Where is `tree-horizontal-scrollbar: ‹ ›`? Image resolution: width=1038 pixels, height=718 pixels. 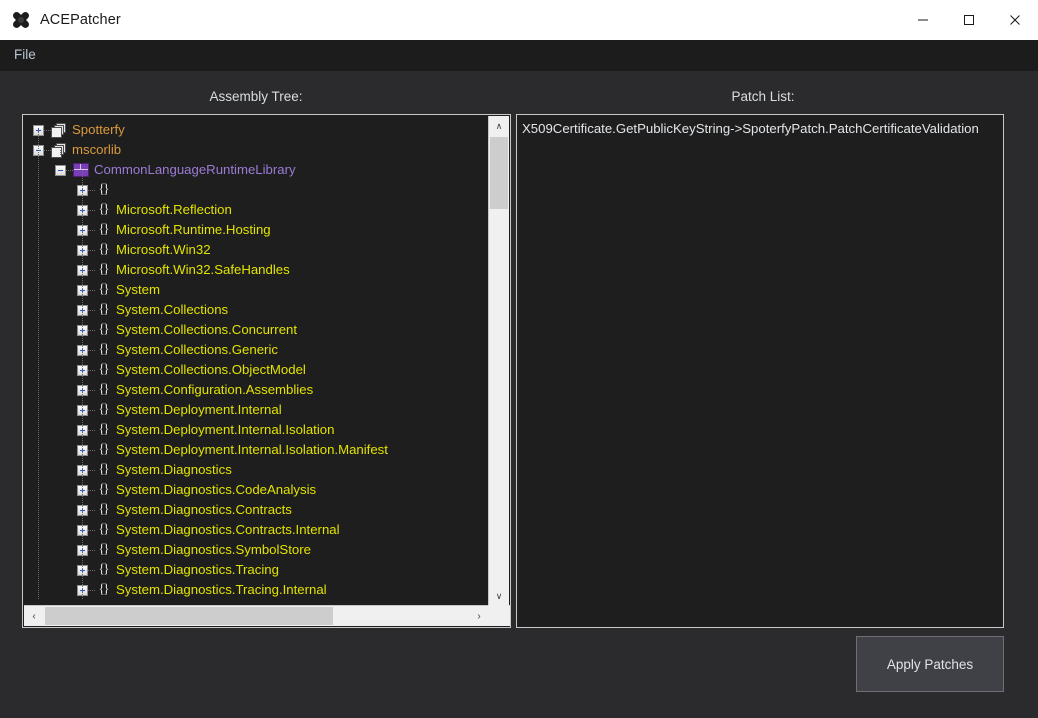
tree-horizontal-scrollbar: ‹ › is located at coordinates (267, 615).